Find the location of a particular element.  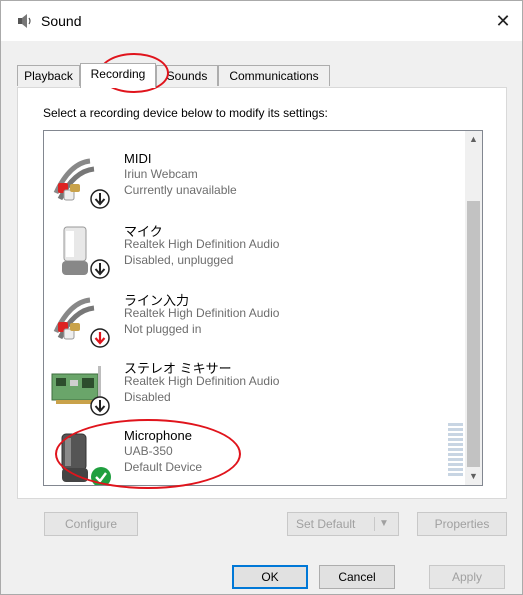

window-title: Sound is located at coordinates (61, 21).